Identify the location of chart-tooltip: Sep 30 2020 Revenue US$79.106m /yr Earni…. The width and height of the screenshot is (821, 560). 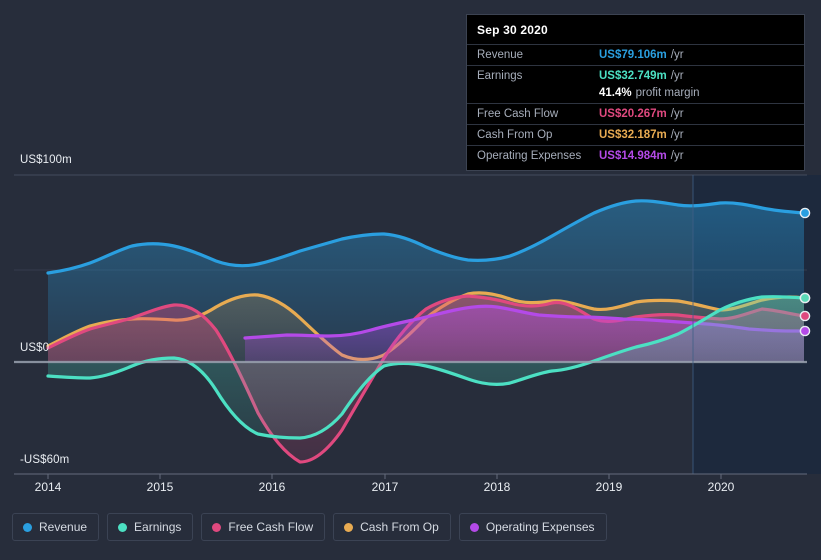
(635, 92).